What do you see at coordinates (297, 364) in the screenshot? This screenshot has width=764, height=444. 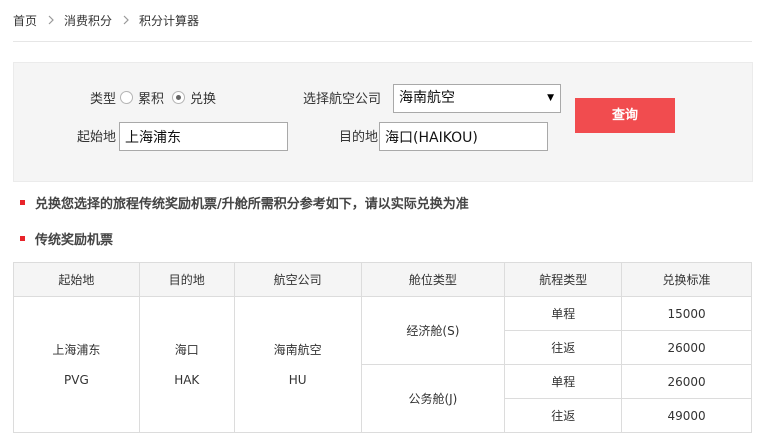 I see `airline-cell: 海南航空 HU` at bounding box center [297, 364].